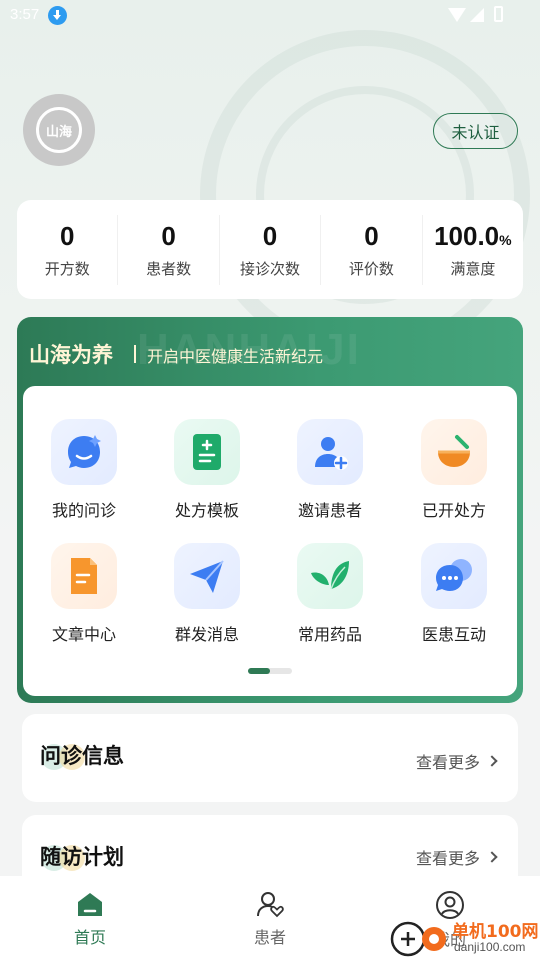 The width and height of the screenshot is (540, 960). Describe the element at coordinates (235, 356) in the screenshot. I see `banner-subtitle: 开启中医健康生活新纪元` at that location.